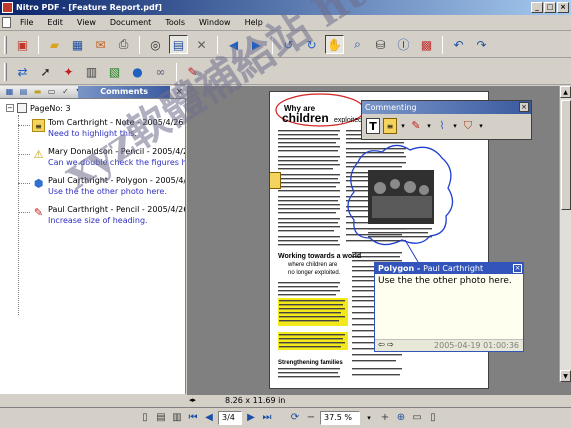 The height and width of the screenshot is (428, 571). I want to click on menu-window: Window, so click(215, 22).